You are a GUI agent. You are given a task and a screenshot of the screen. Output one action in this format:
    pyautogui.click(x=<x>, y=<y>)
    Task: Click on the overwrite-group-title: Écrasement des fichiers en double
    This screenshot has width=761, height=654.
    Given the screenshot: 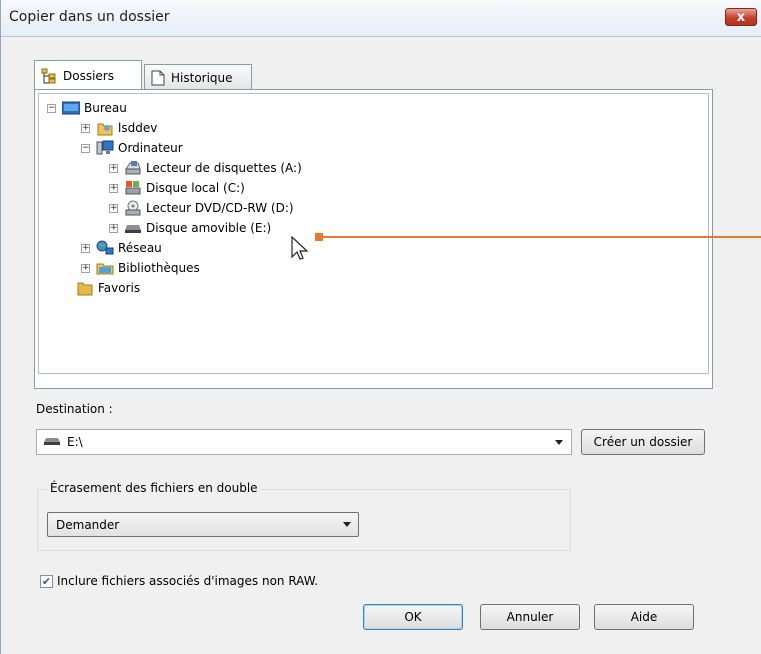 What is the action you would take?
    pyautogui.click(x=154, y=488)
    